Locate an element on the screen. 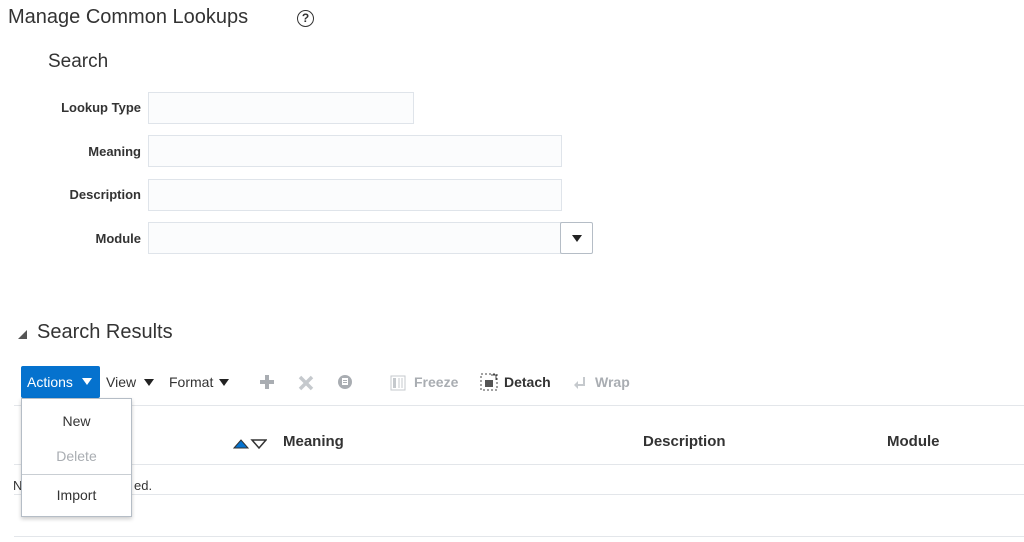 Image resolution: width=1024 pixels, height=542 pixels. actions-dropdown-menu: New Delete Import is located at coordinates (76, 457).